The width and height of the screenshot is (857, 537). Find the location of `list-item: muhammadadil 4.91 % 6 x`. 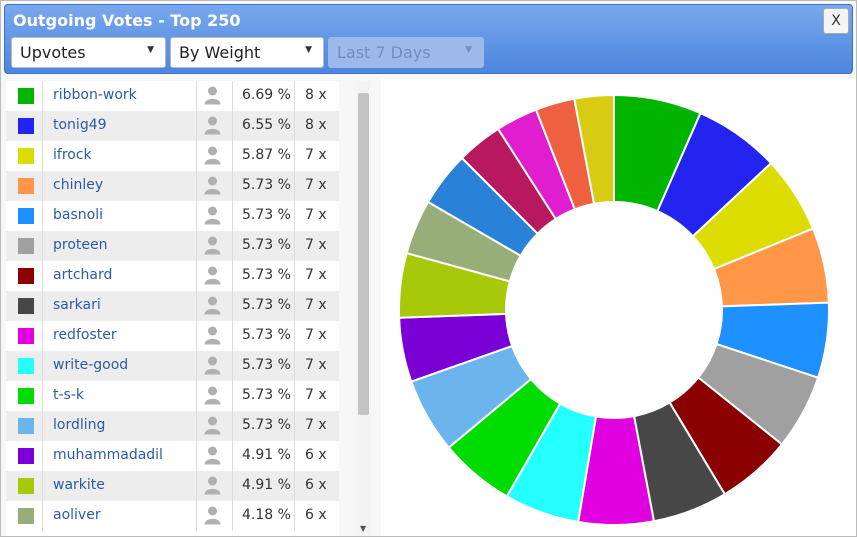

list-item: muhammadadil 4.91 % 6 x is located at coordinates (172, 456).